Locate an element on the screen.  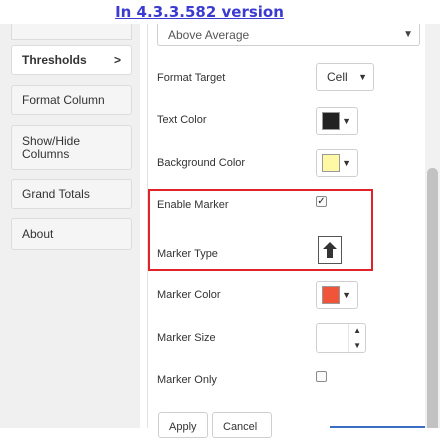
text-color-label: Text Color is located at coordinates (182, 120).